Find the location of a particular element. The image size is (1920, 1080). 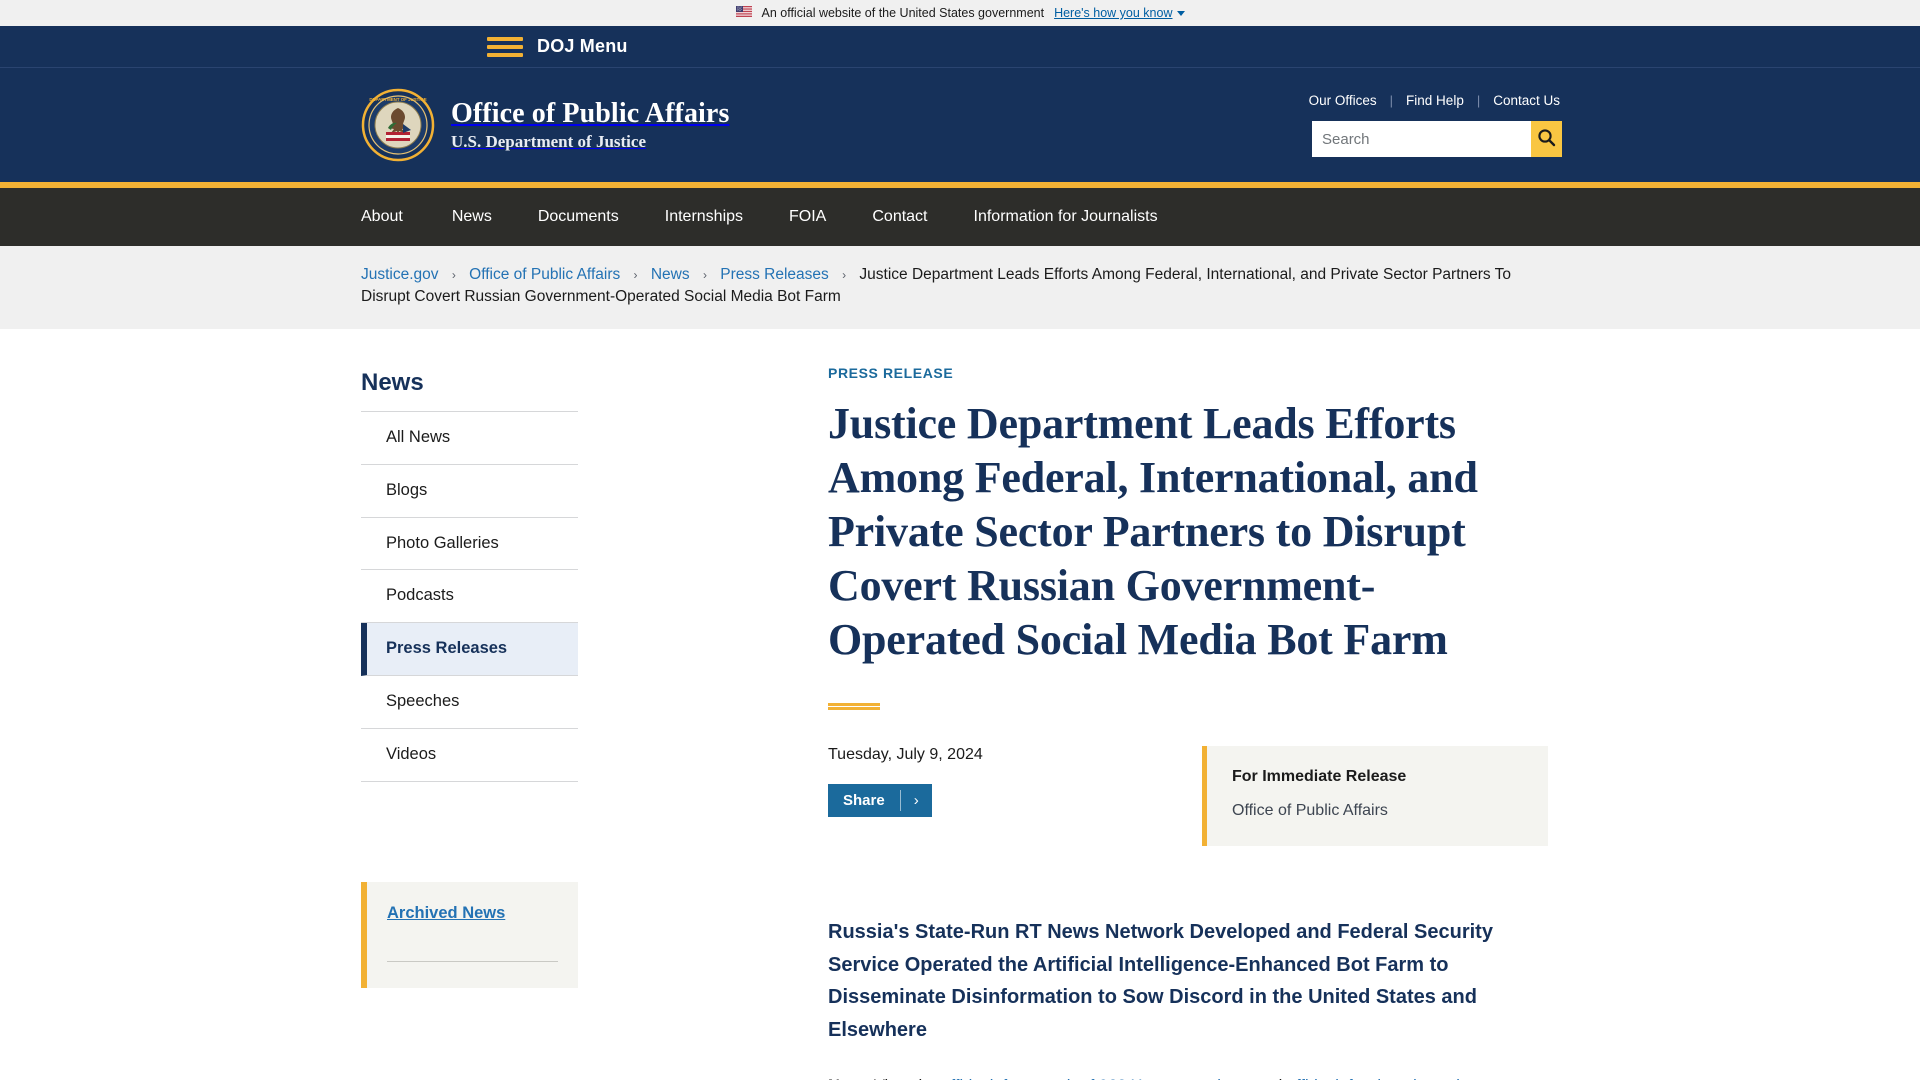

publication-date: Tuesday, July 9, 2024 is located at coordinates (905, 755).